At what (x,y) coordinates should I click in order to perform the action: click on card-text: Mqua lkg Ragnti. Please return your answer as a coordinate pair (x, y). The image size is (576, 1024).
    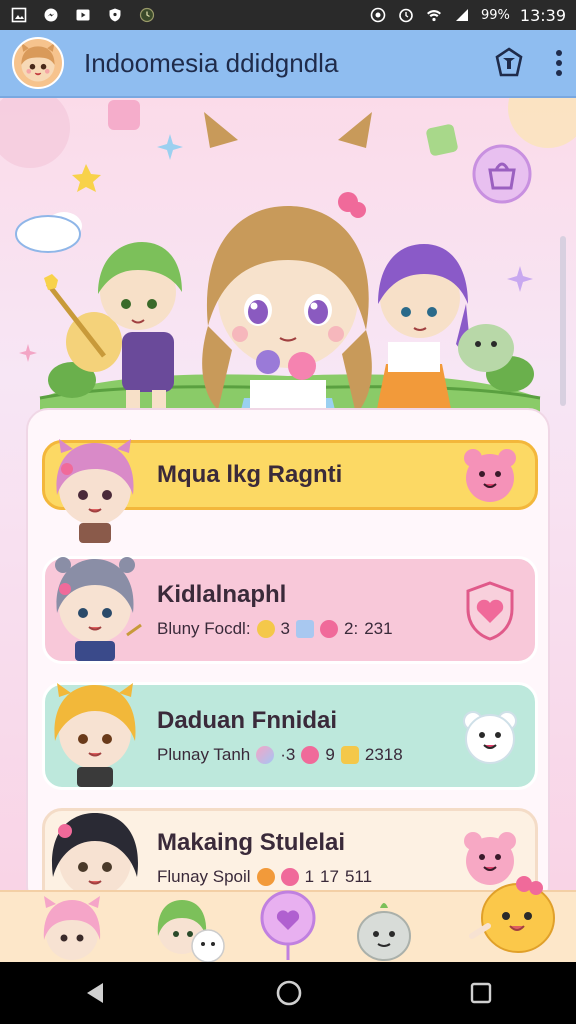
    Looking at the image, I should click on (249, 475).